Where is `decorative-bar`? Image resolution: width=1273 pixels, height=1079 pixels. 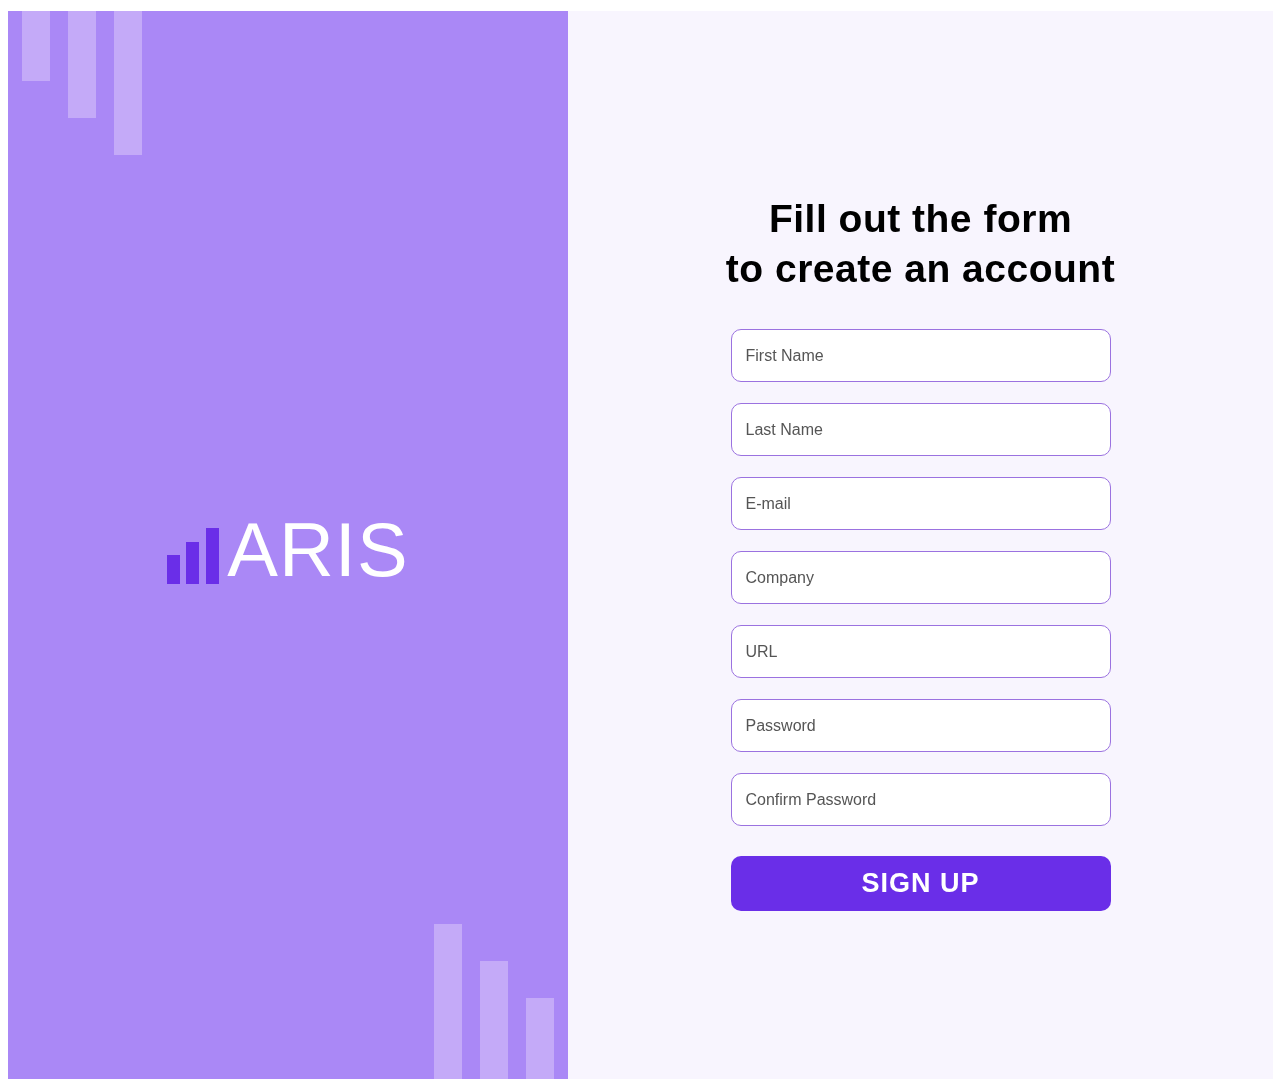
decorative-bar is located at coordinates (36, 46).